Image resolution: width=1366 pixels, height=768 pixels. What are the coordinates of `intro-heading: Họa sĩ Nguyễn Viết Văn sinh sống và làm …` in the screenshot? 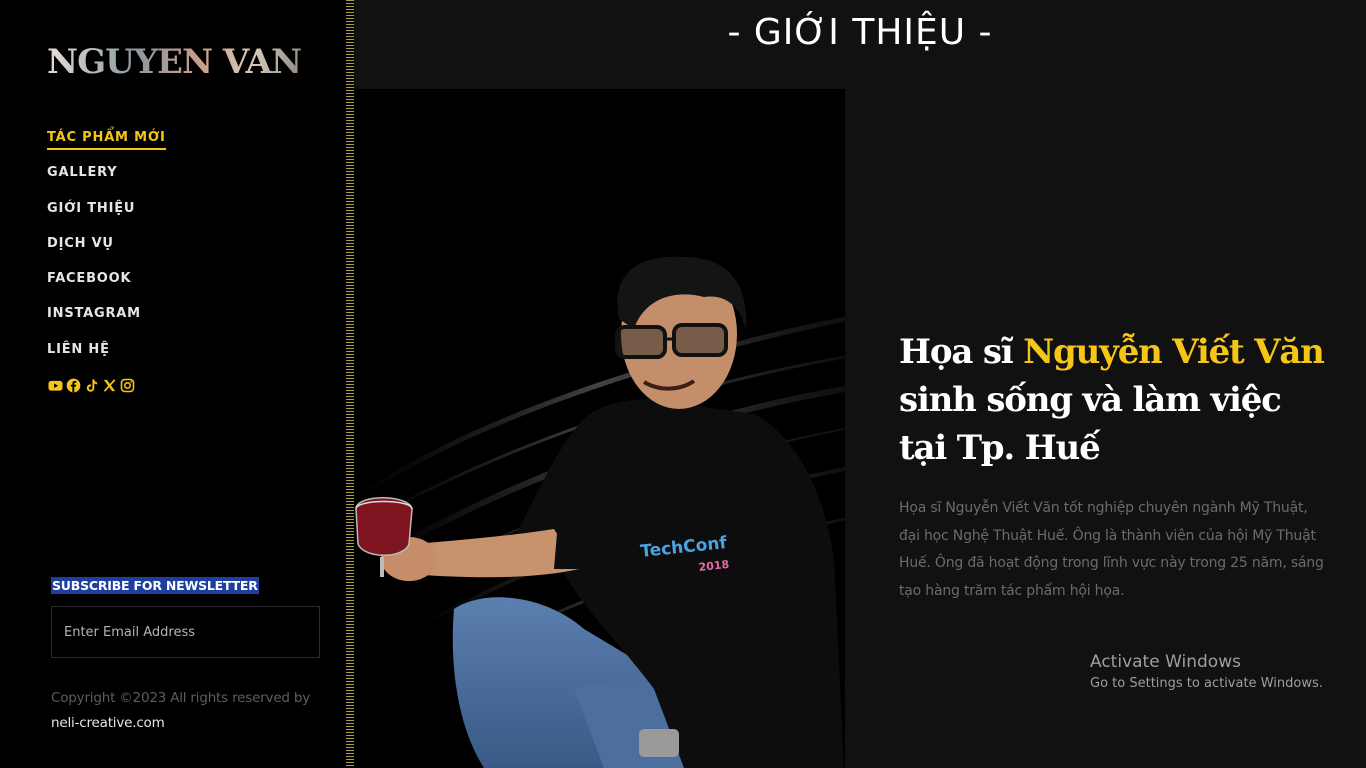 It's located at (1119, 400).